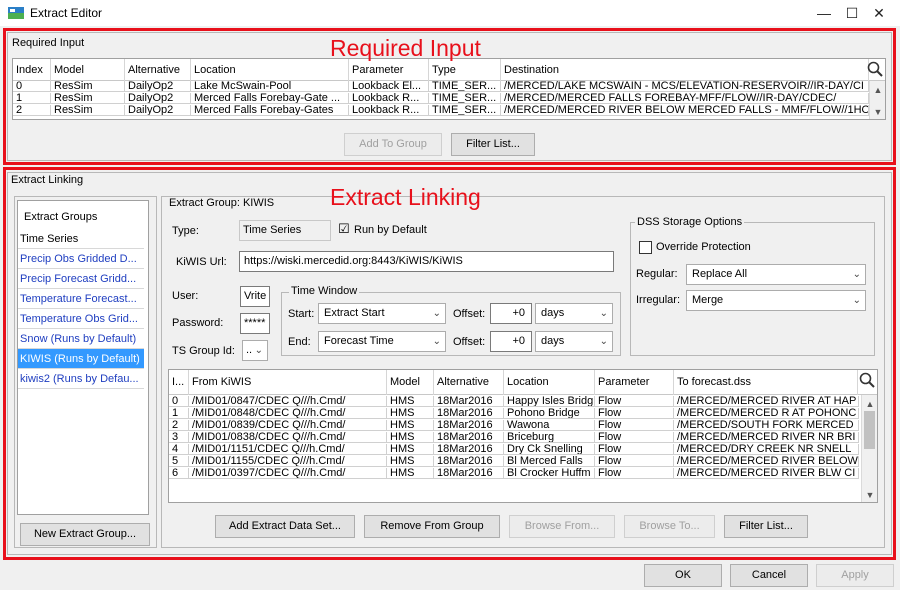  What do you see at coordinates (683, 575) in the screenshot?
I see `ok-button: OK` at bounding box center [683, 575].